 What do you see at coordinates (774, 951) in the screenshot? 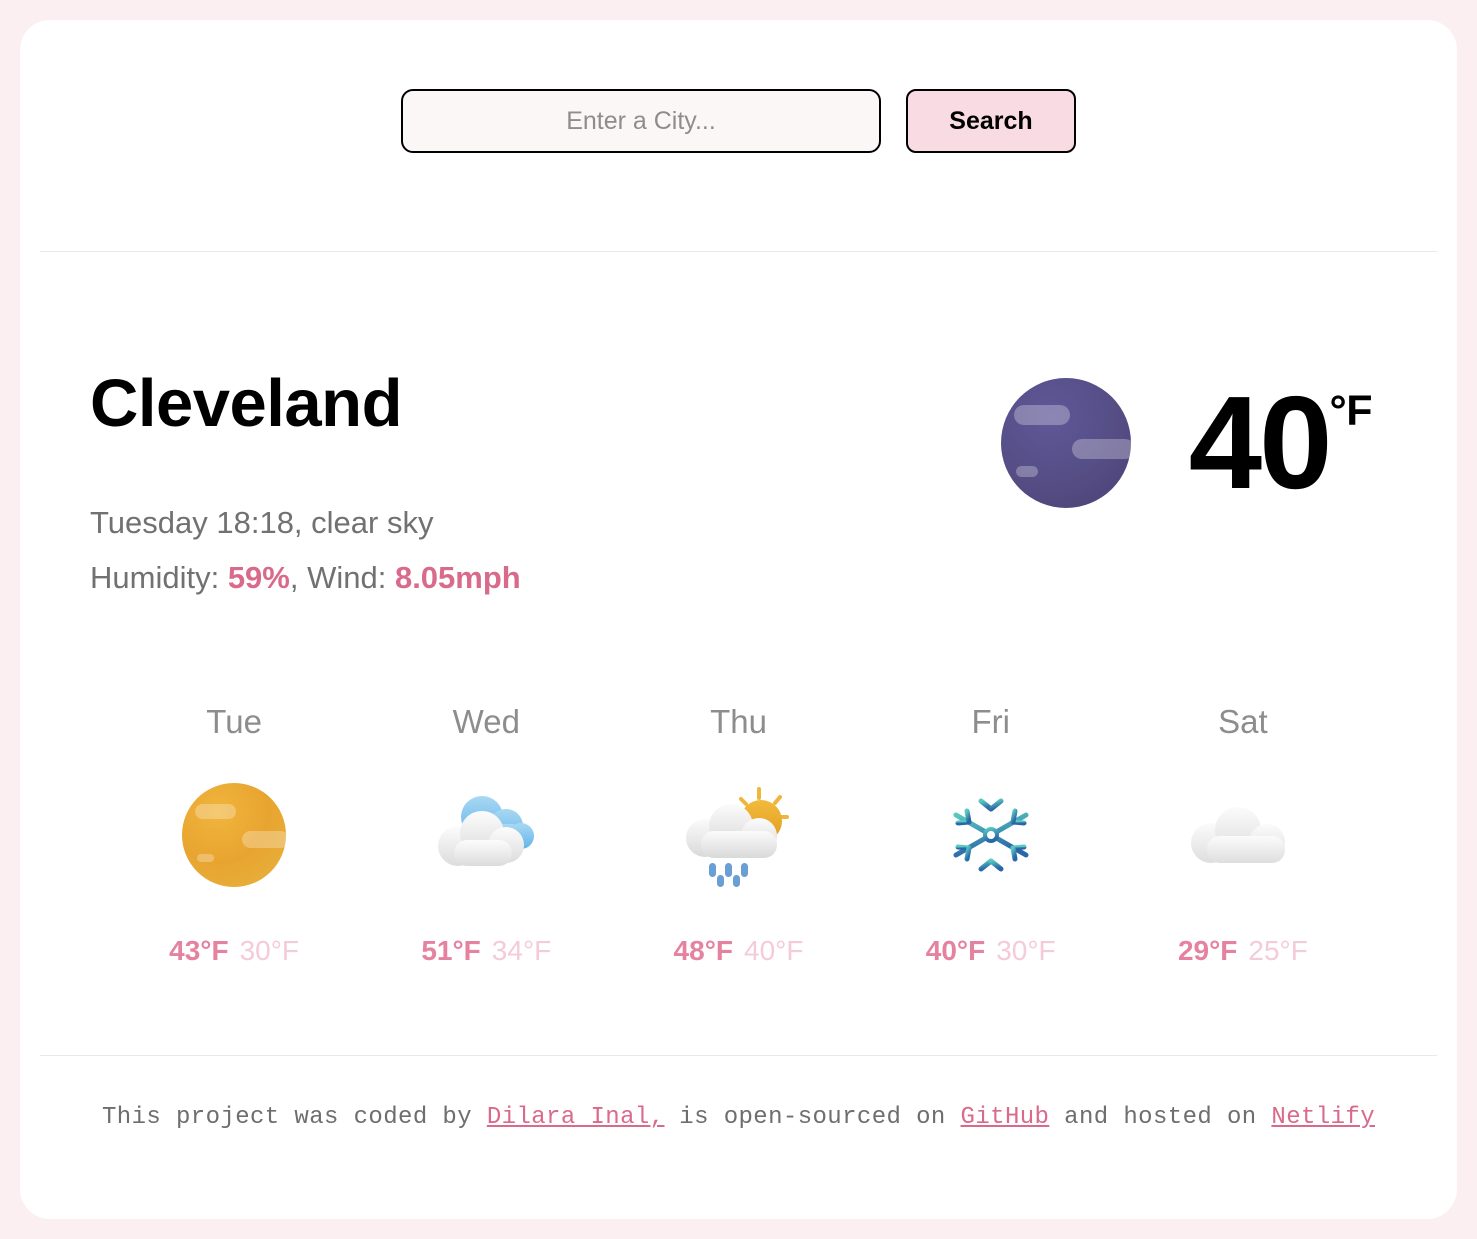
I see `forecast-min: 40°F` at bounding box center [774, 951].